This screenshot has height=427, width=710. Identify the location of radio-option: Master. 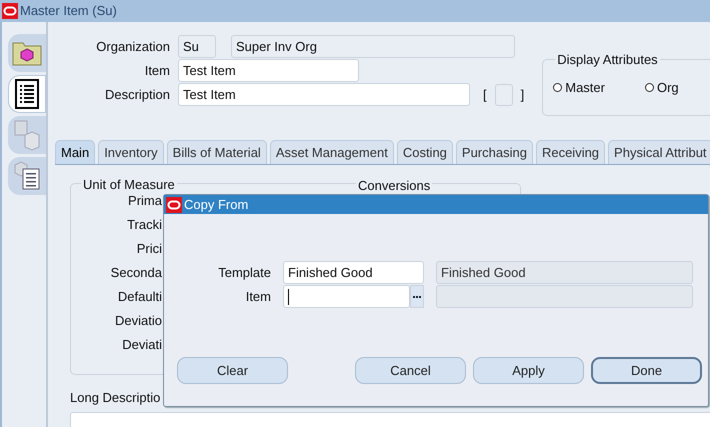
(579, 88).